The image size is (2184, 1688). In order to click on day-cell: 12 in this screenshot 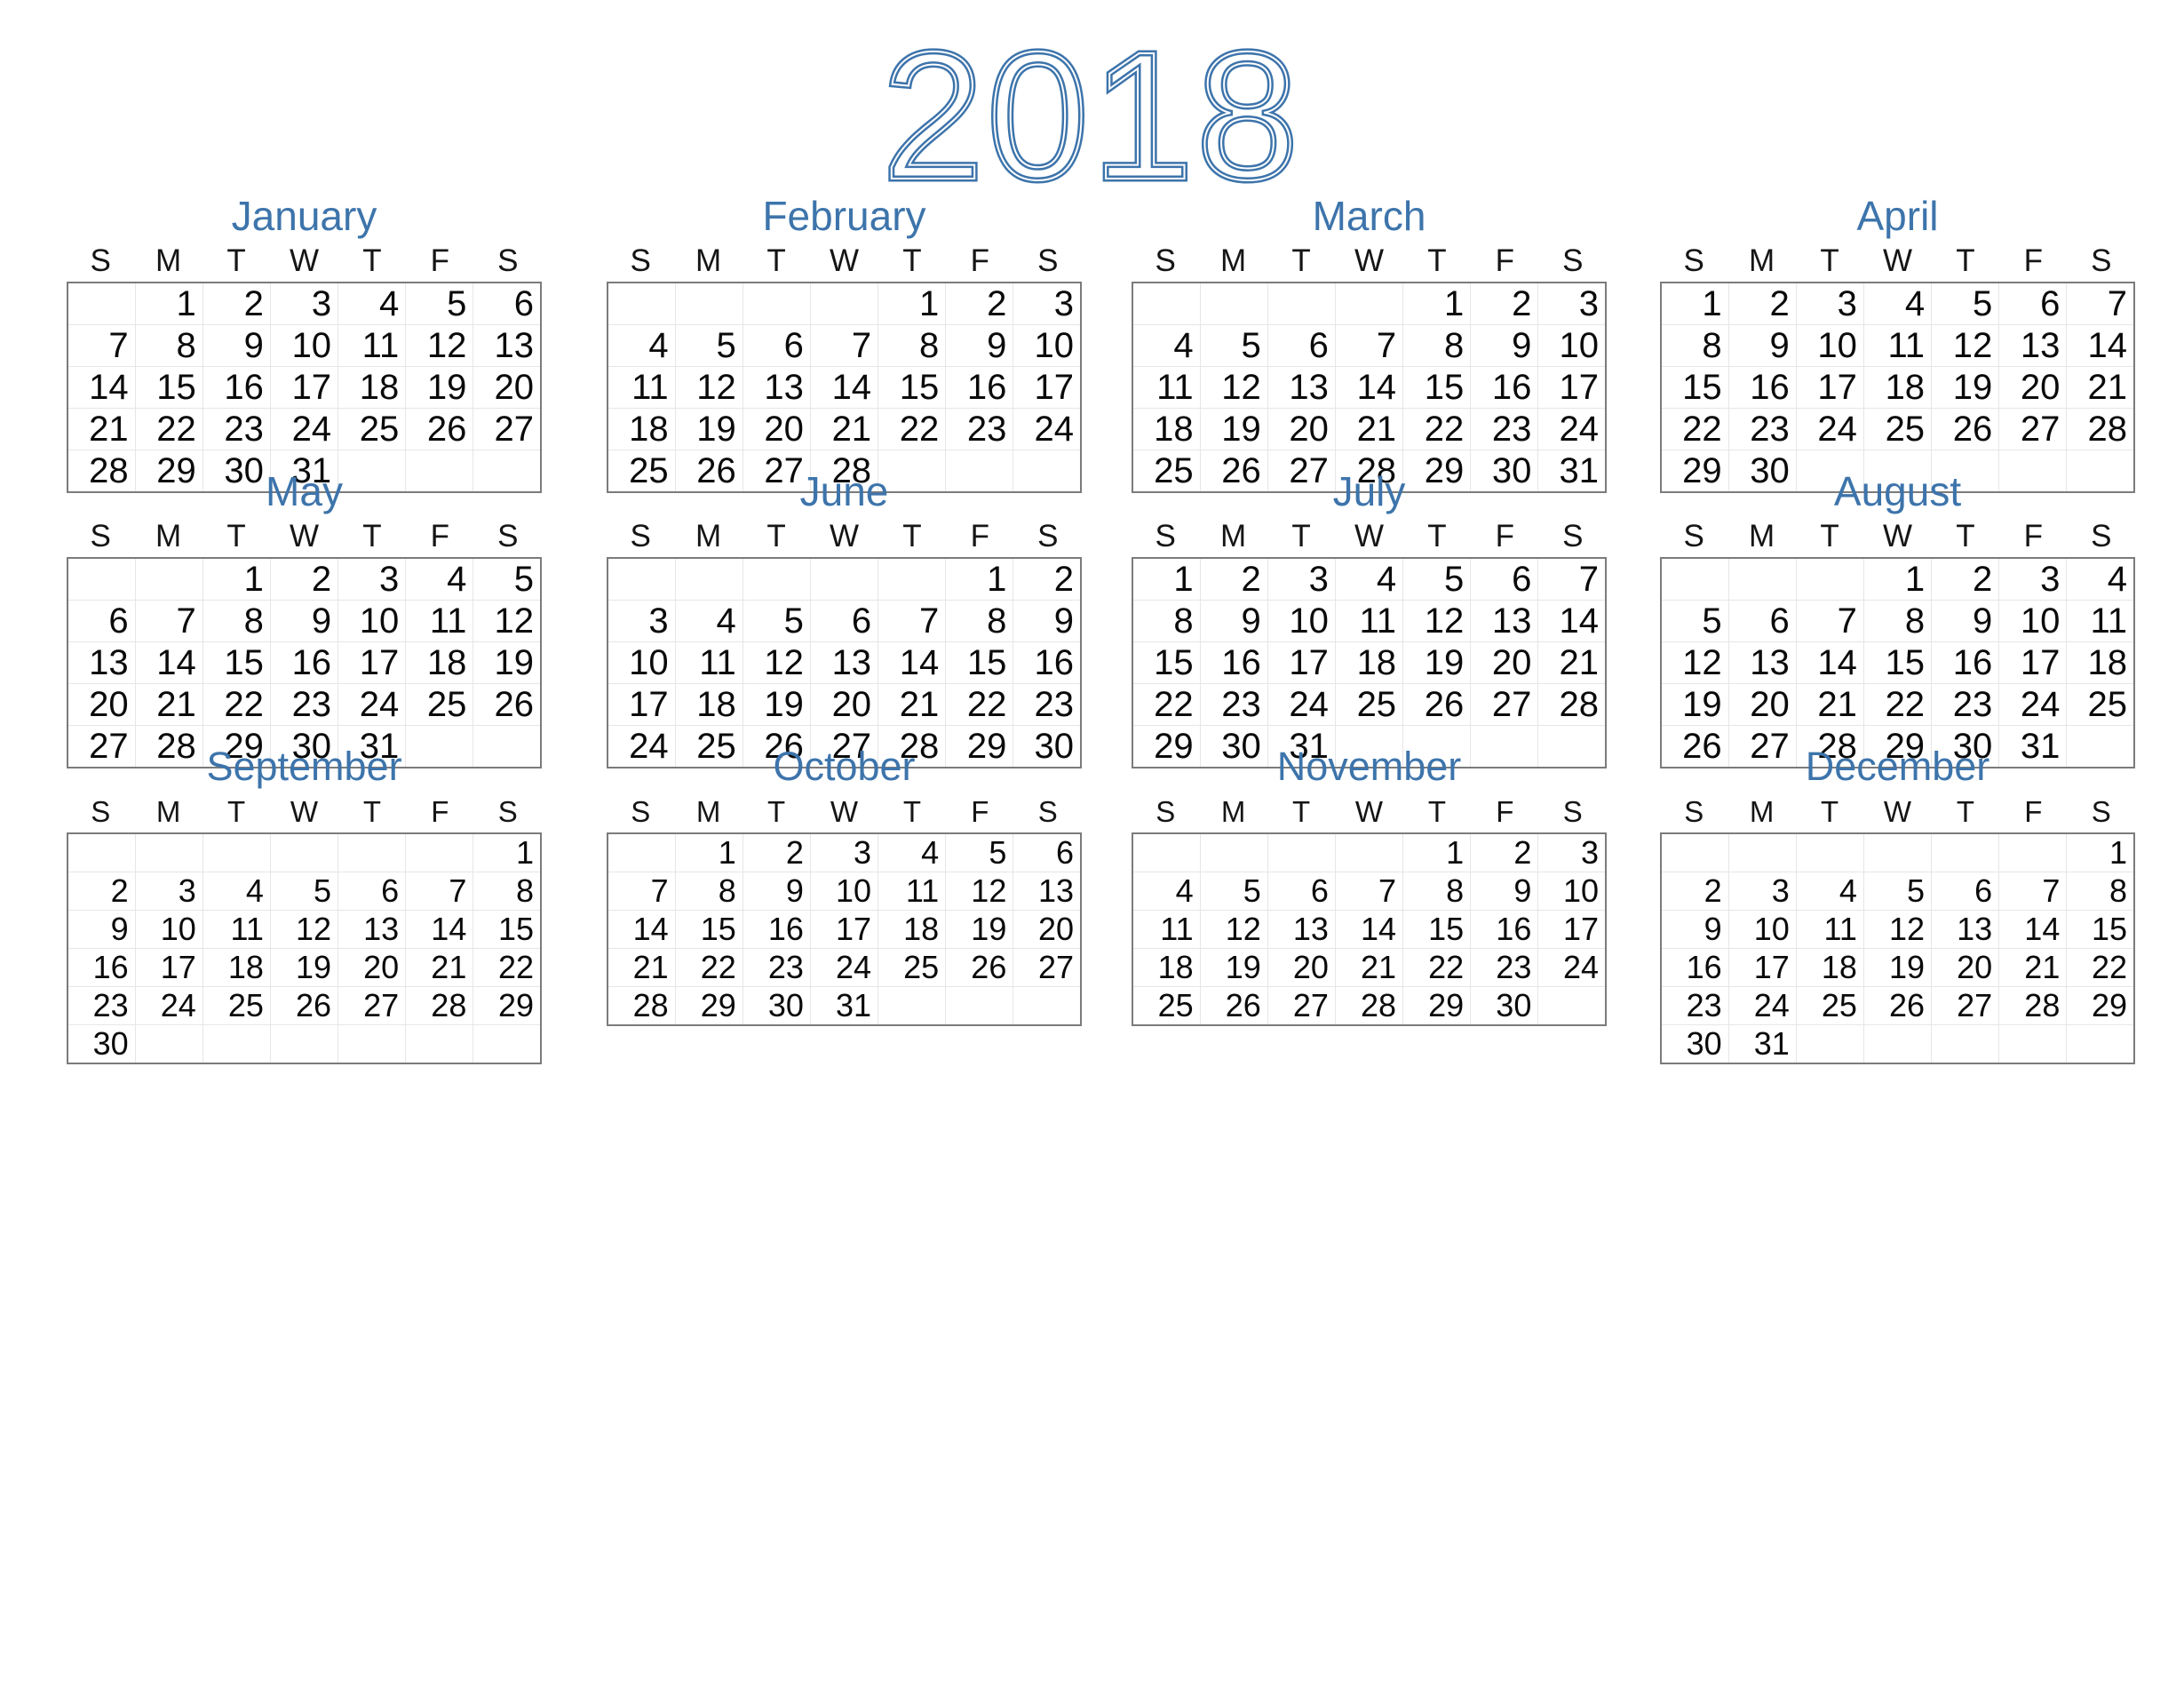, I will do `click(1233, 929)`.